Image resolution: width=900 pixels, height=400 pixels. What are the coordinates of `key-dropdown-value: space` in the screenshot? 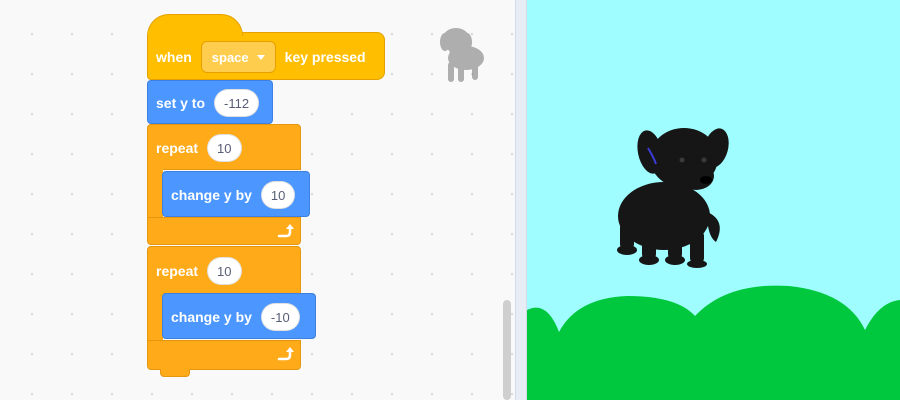 It's located at (230, 57).